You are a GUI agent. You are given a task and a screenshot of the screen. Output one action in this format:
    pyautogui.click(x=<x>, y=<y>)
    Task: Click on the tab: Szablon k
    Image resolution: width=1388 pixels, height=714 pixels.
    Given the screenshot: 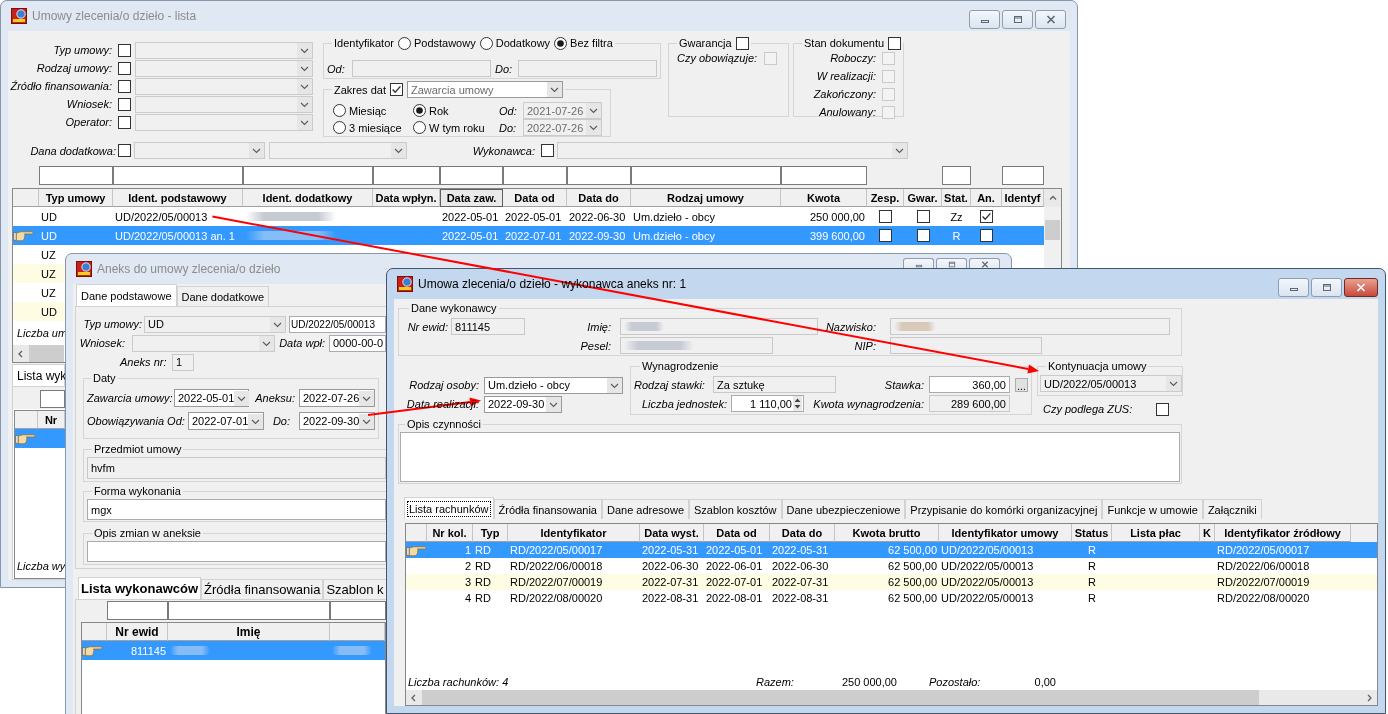 What is the action you would take?
    pyautogui.click(x=355, y=589)
    